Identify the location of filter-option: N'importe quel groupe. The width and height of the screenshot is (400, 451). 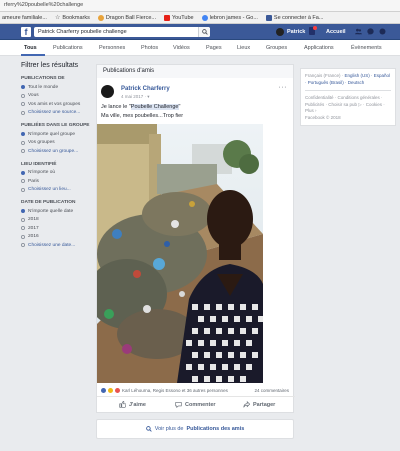
(58, 134).